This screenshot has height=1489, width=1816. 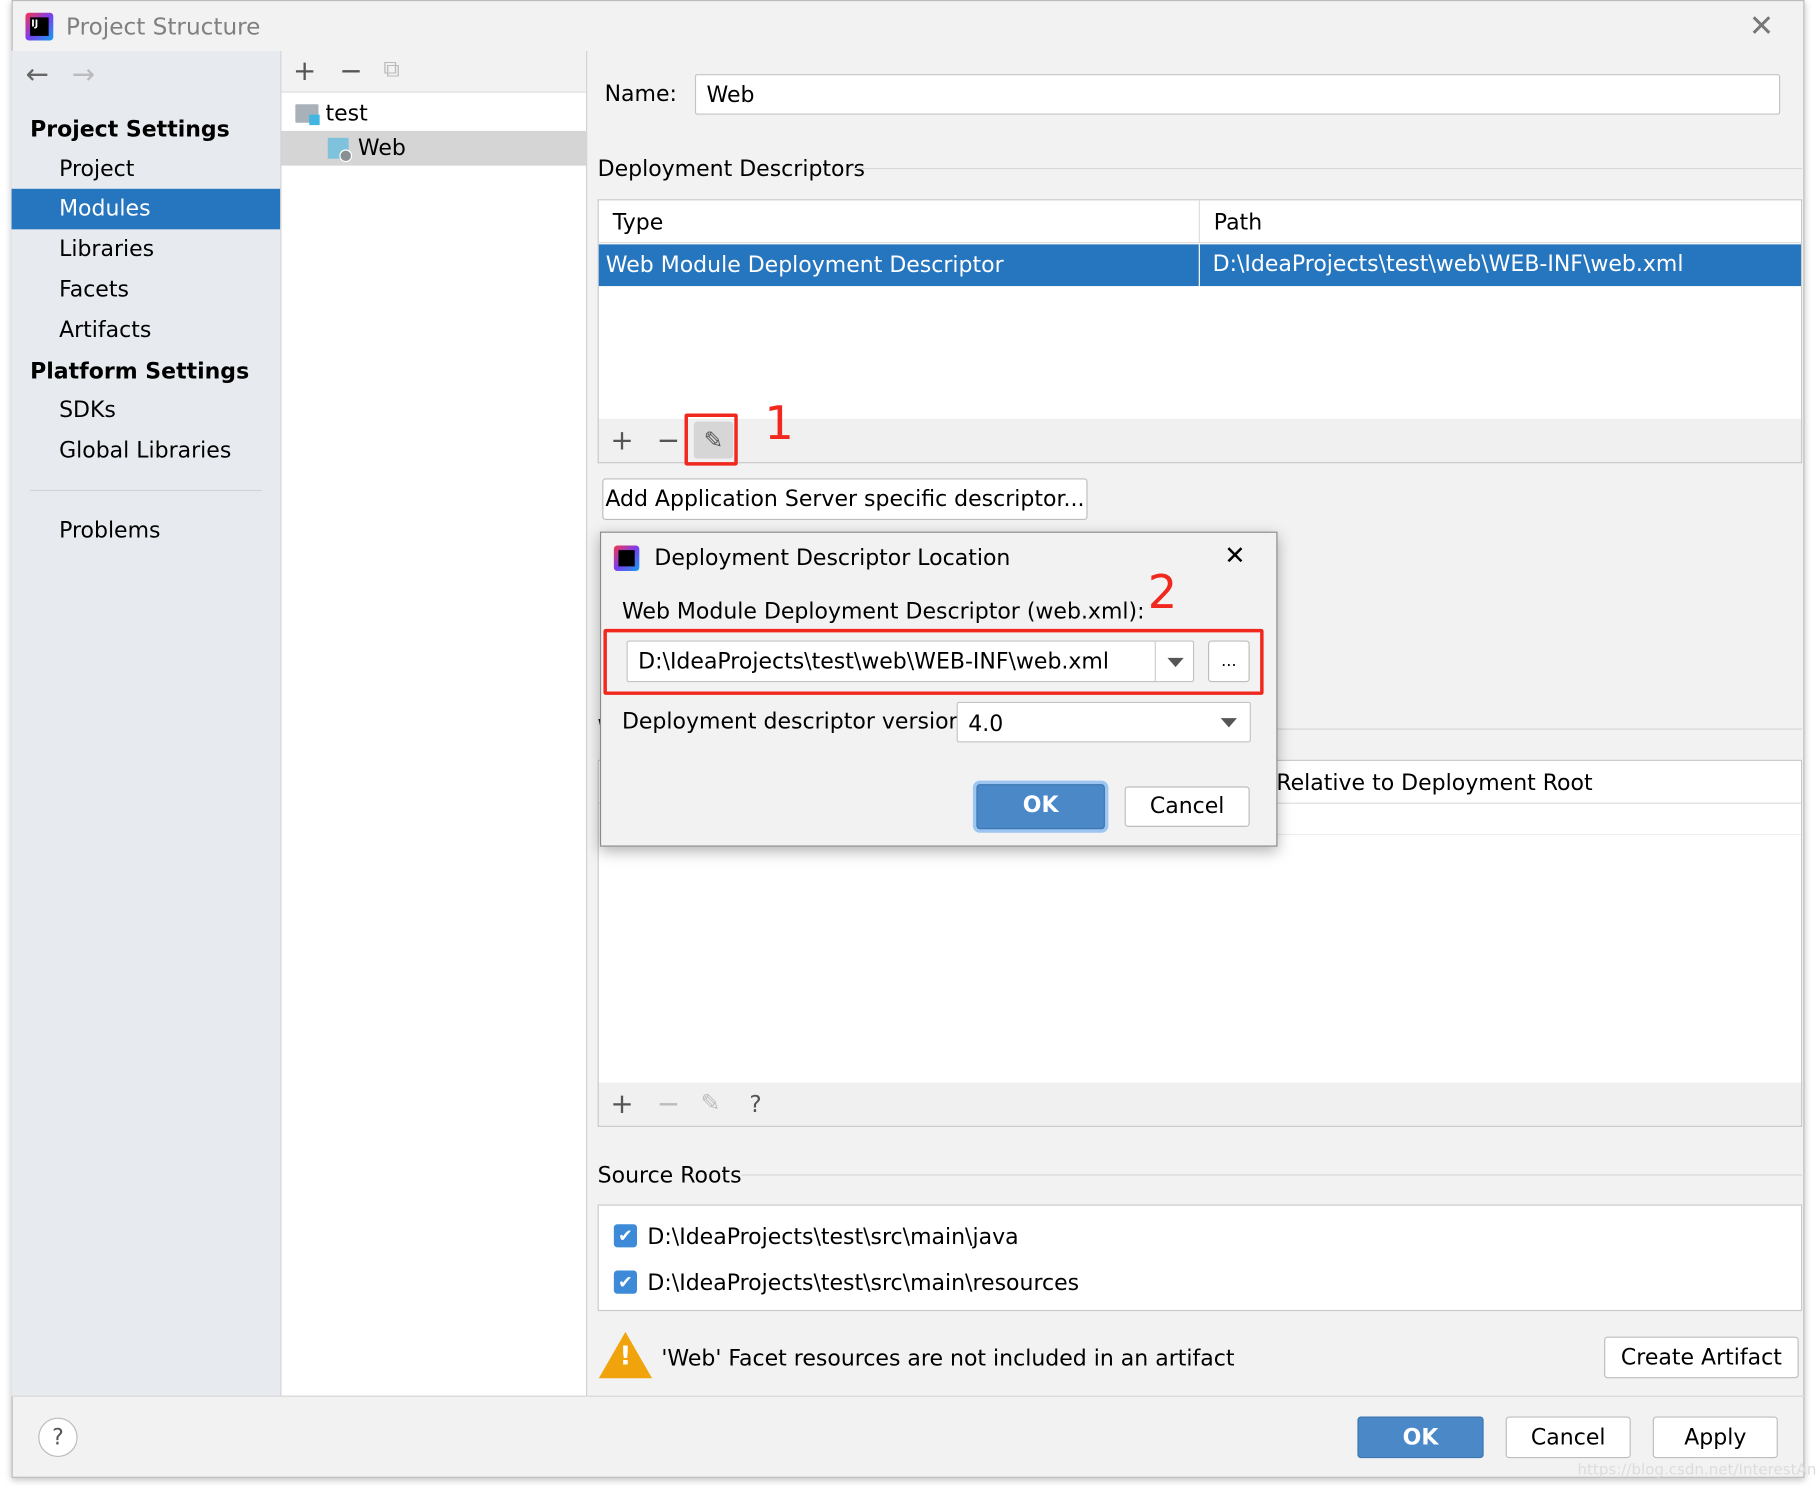 What do you see at coordinates (1568, 1437) in the screenshot?
I see `cancel-button: Cancel` at bounding box center [1568, 1437].